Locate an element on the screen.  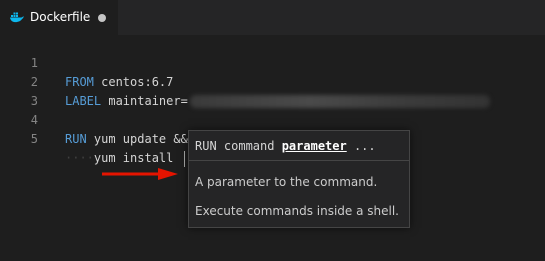
code-keyword: RUN is located at coordinates (76, 139).